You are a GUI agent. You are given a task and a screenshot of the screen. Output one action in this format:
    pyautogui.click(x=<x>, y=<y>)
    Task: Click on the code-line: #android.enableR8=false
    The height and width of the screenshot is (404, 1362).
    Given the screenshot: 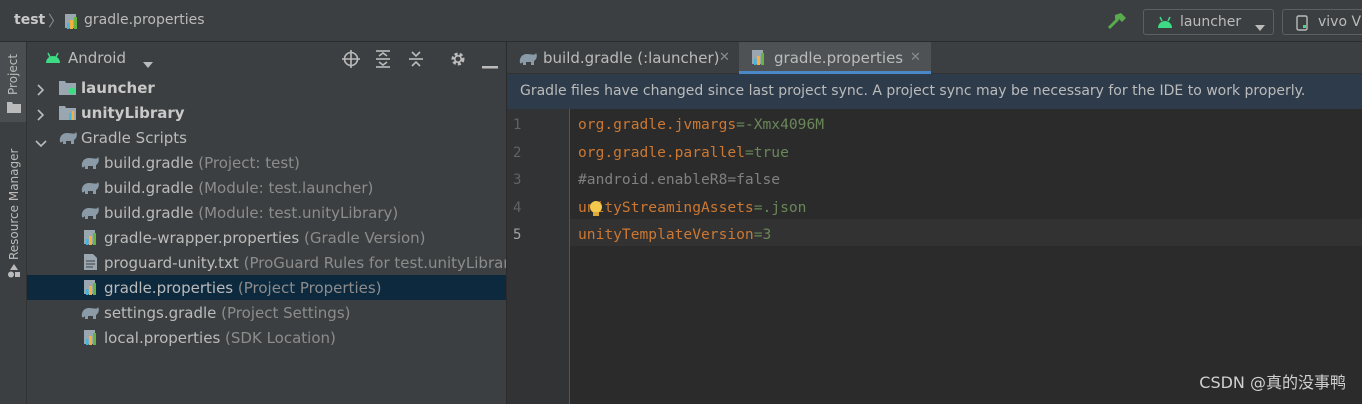 What is the action you would take?
    pyautogui.click(x=679, y=179)
    